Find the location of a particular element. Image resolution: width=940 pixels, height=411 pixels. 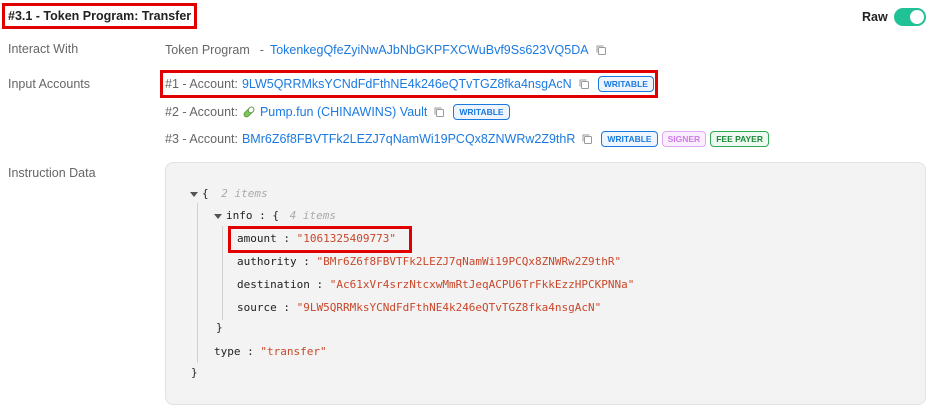

info-item-count: 4 items is located at coordinates (312, 215).